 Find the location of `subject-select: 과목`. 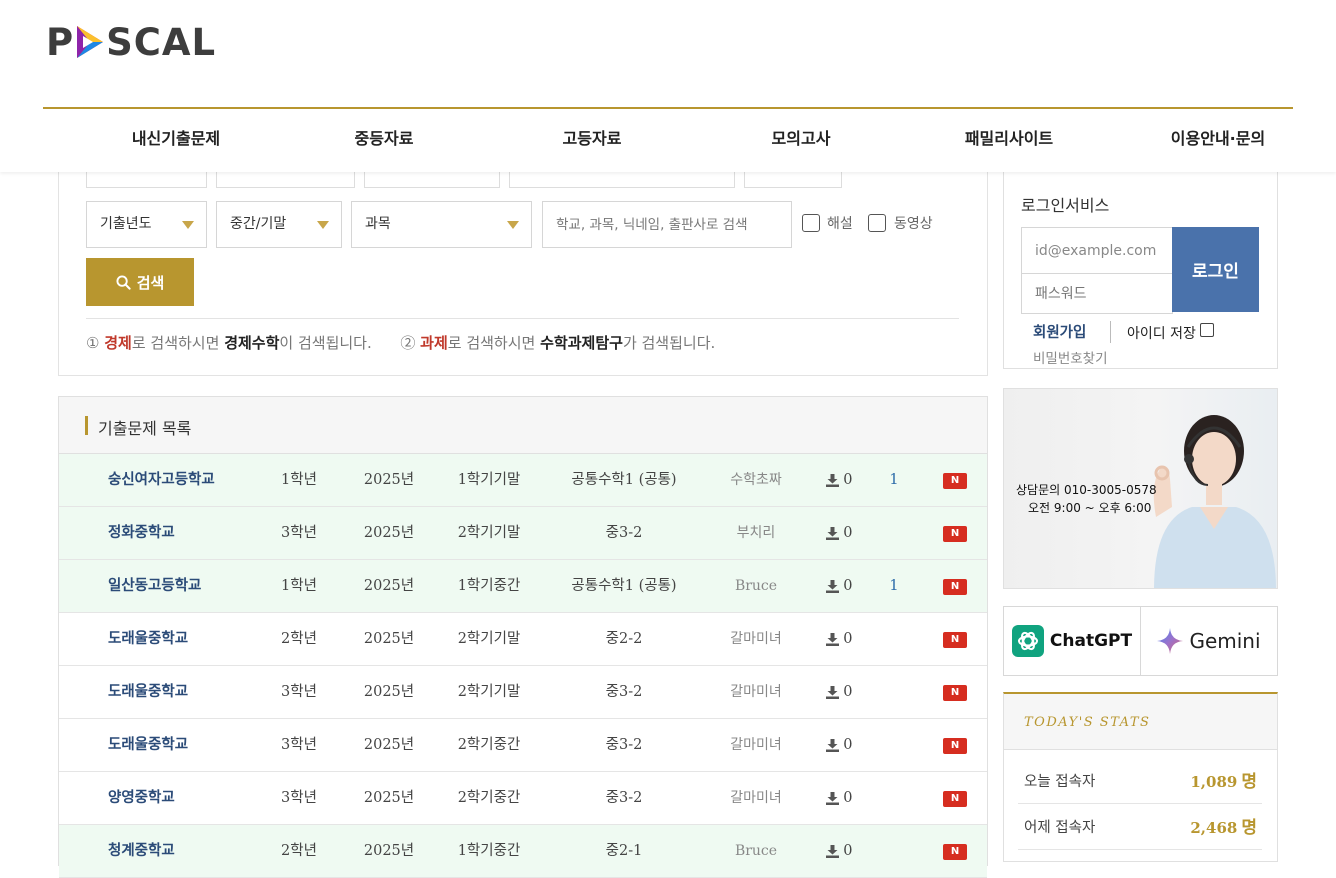

subject-select: 과목 is located at coordinates (441, 224).